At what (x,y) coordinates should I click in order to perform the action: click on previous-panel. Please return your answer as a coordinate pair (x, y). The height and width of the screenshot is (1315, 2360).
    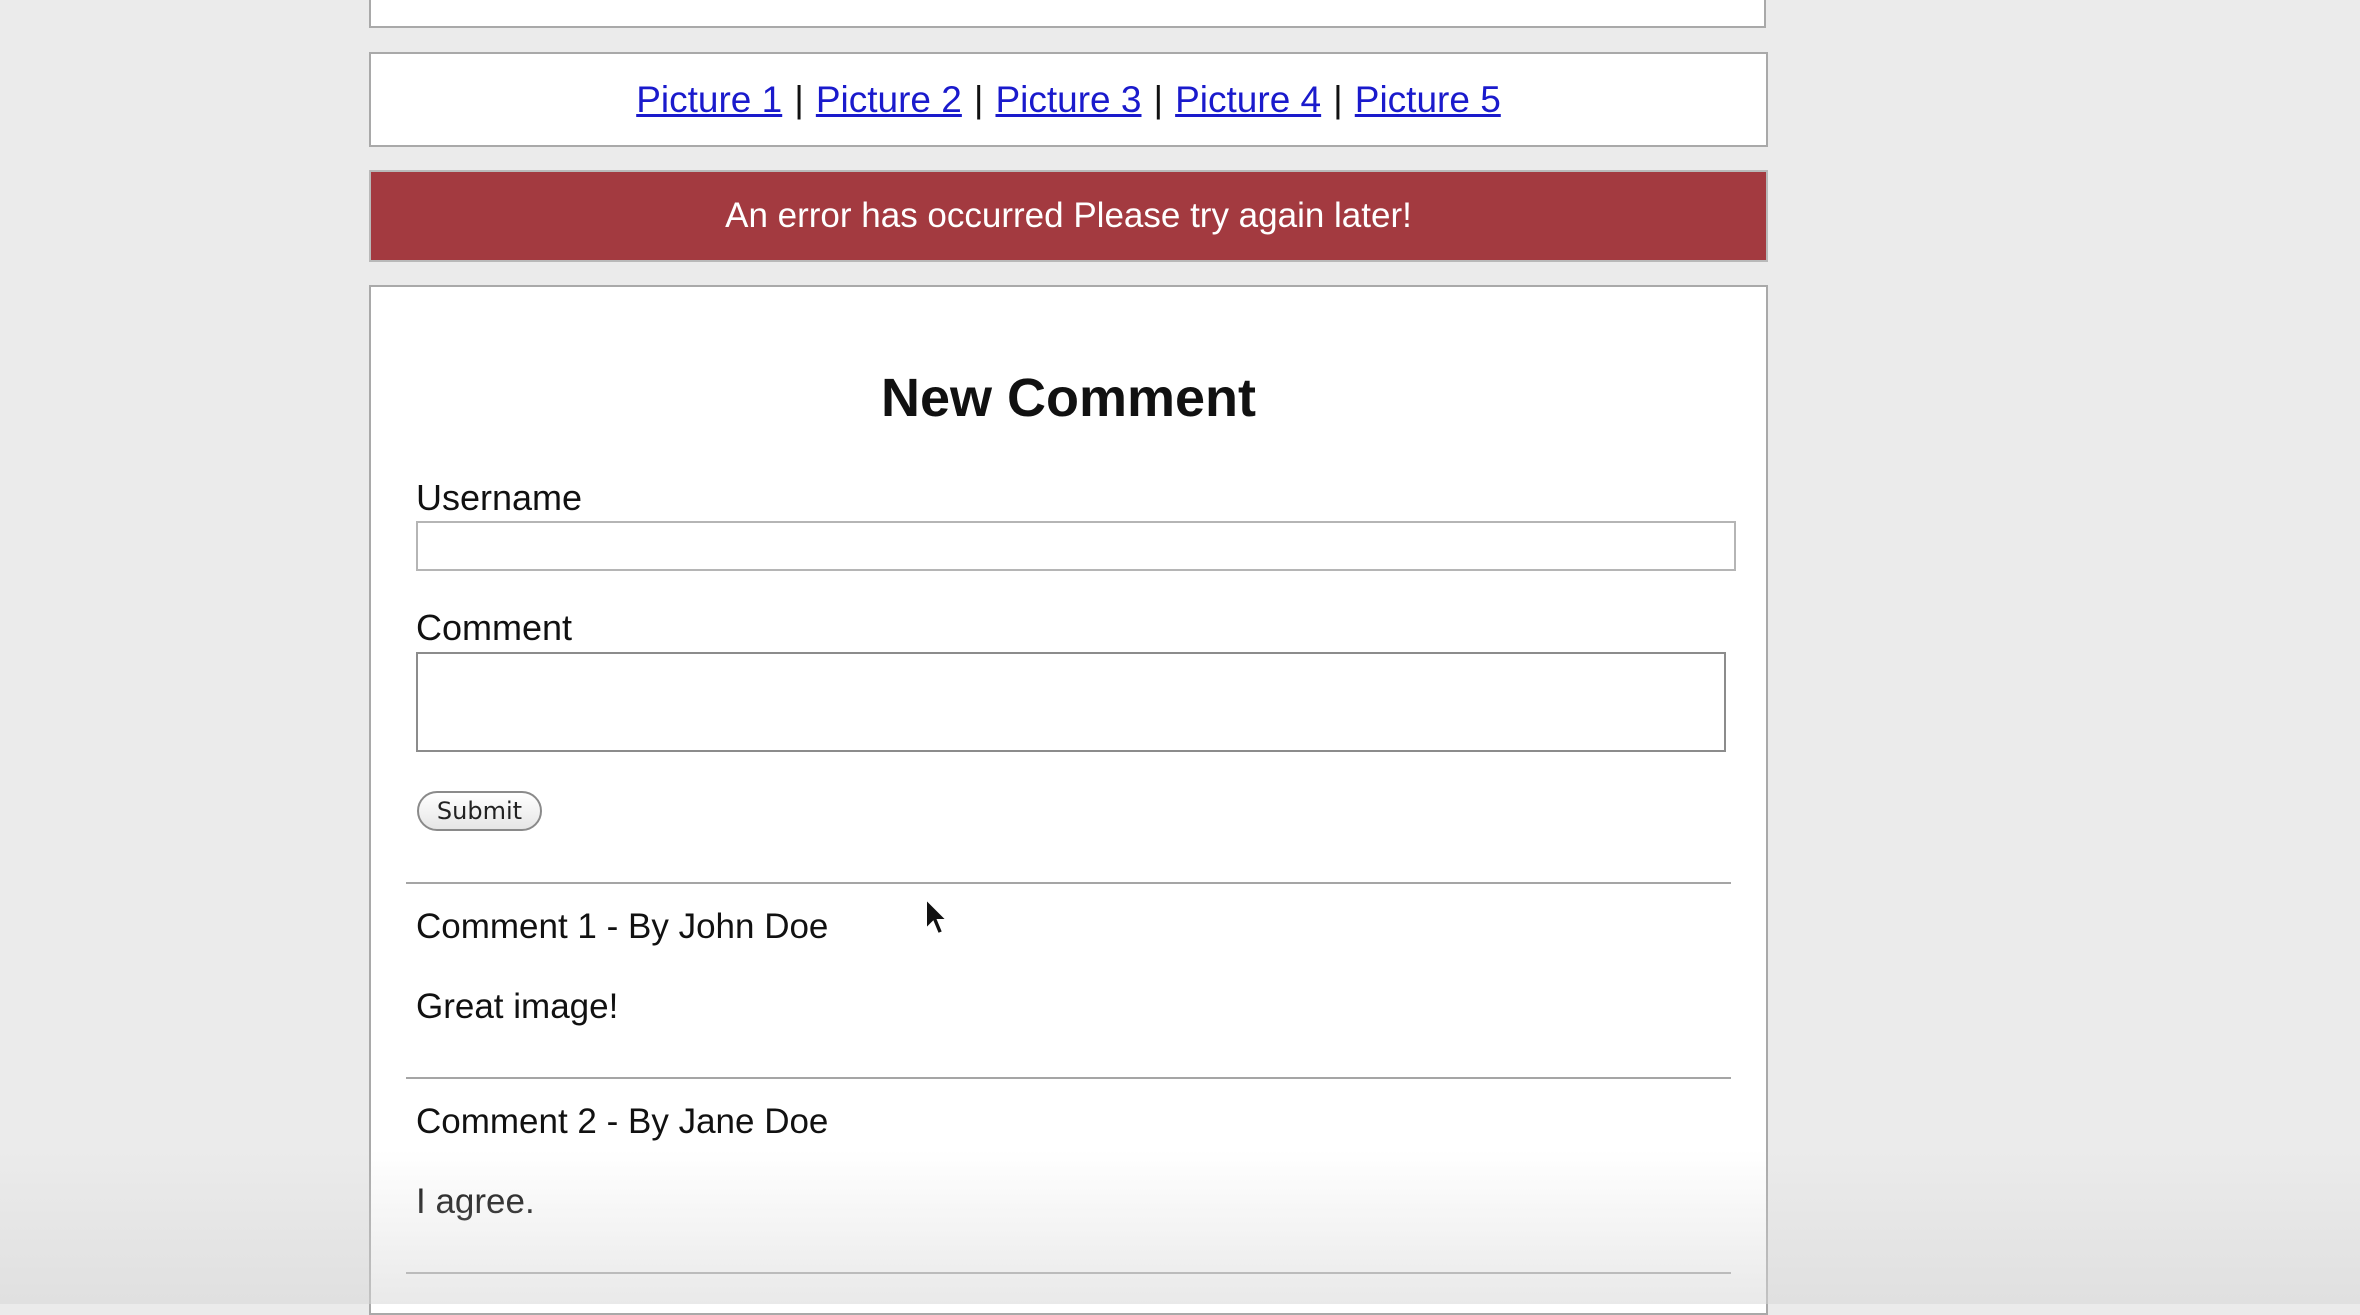
    Looking at the image, I should click on (1067, 14).